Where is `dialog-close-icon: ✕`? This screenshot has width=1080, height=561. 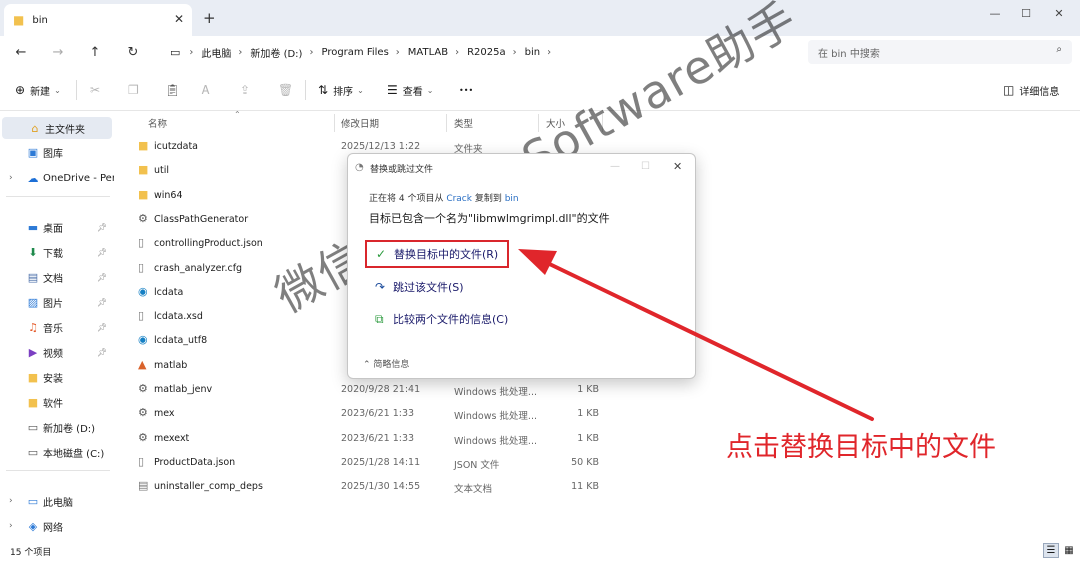 dialog-close-icon: ✕ is located at coordinates (677, 166).